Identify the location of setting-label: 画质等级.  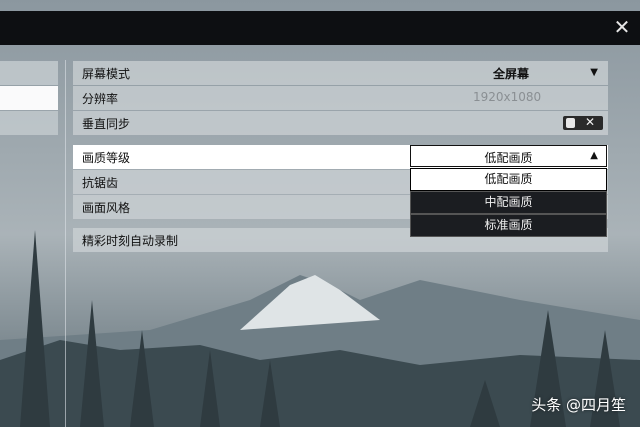
(106, 158).